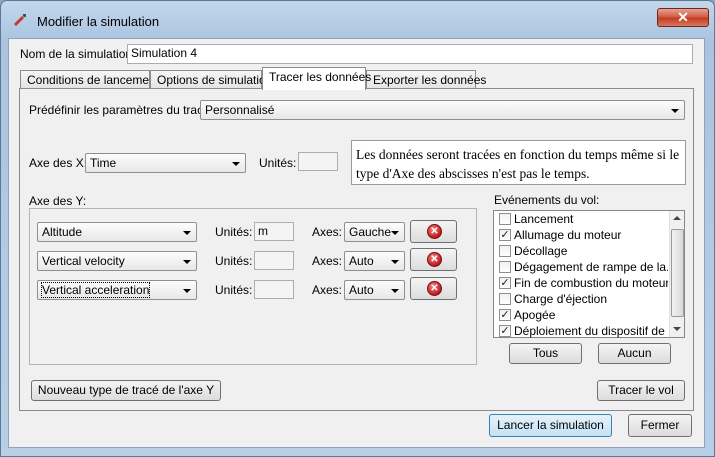  Describe the element at coordinates (278, 163) in the screenshot. I see `x-units-label: Unités:` at that location.